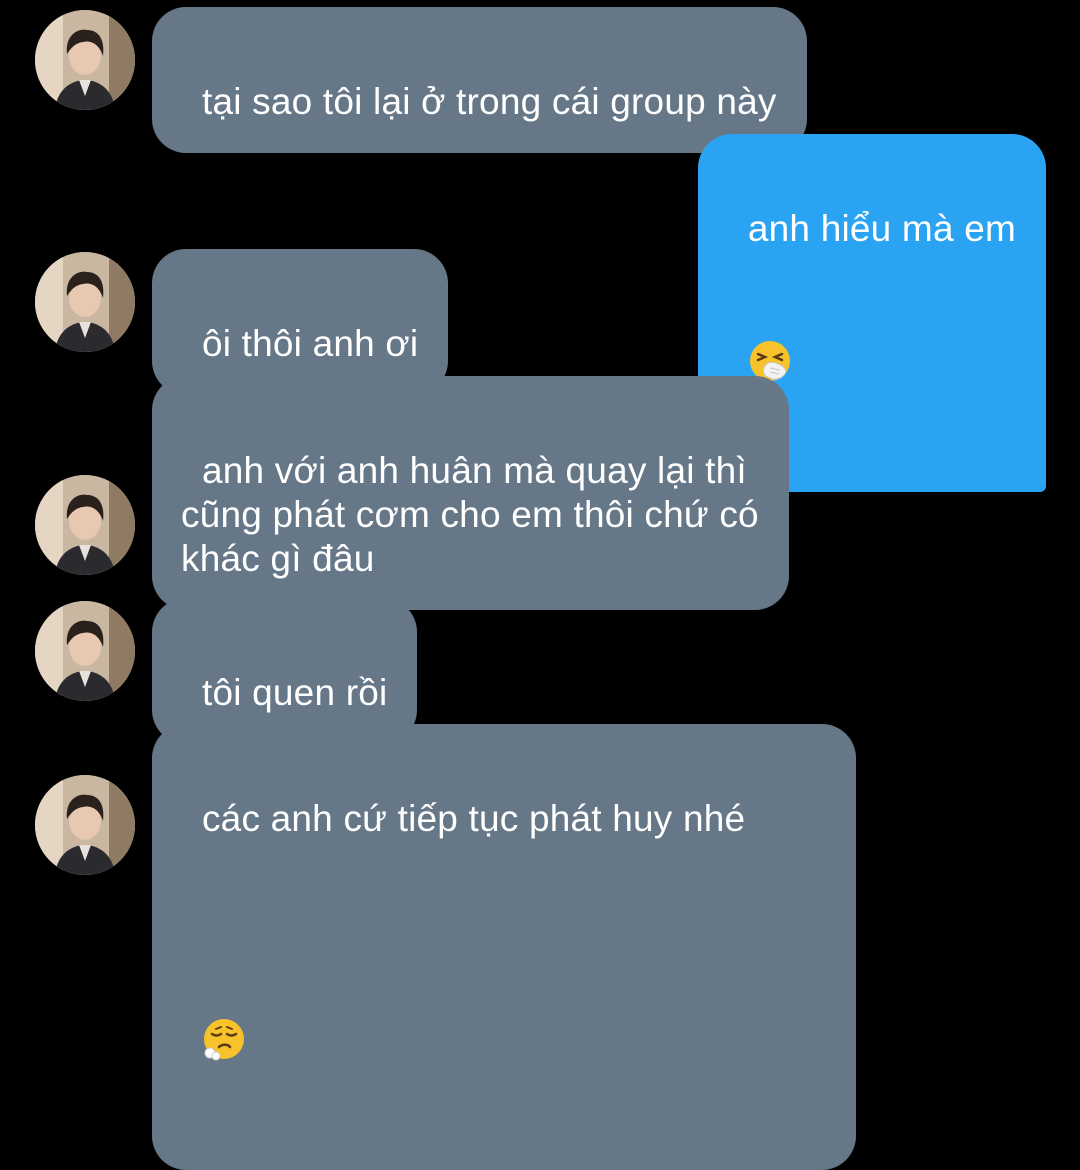 Image resolution: width=1080 pixels, height=1170 pixels. Describe the element at coordinates (285, 671) in the screenshot. I see `message-bubble: tôi quen rồi` at that location.